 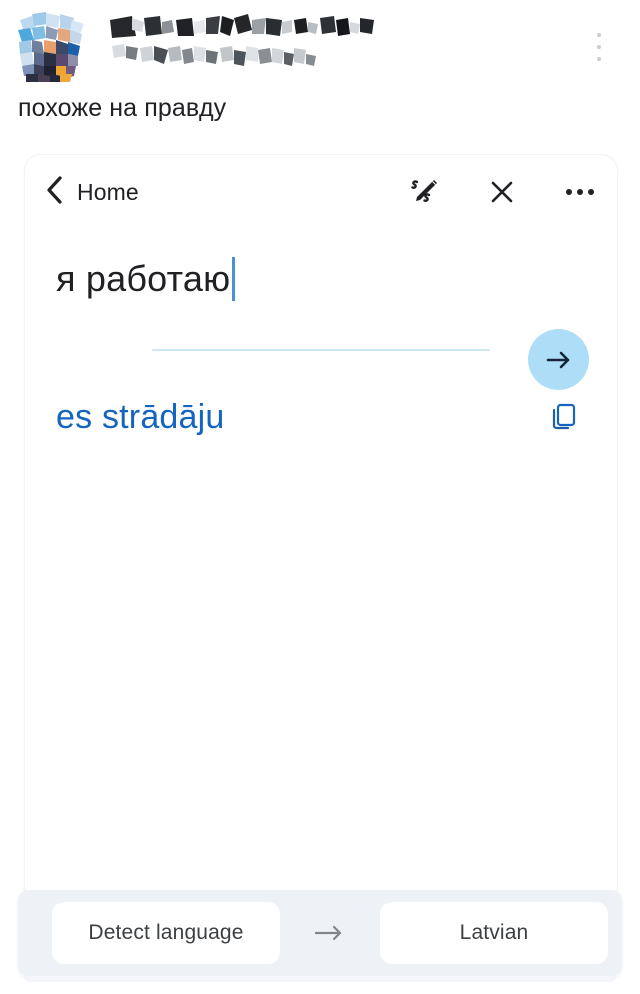 I want to click on input-underline-divider, so click(x=321, y=350).